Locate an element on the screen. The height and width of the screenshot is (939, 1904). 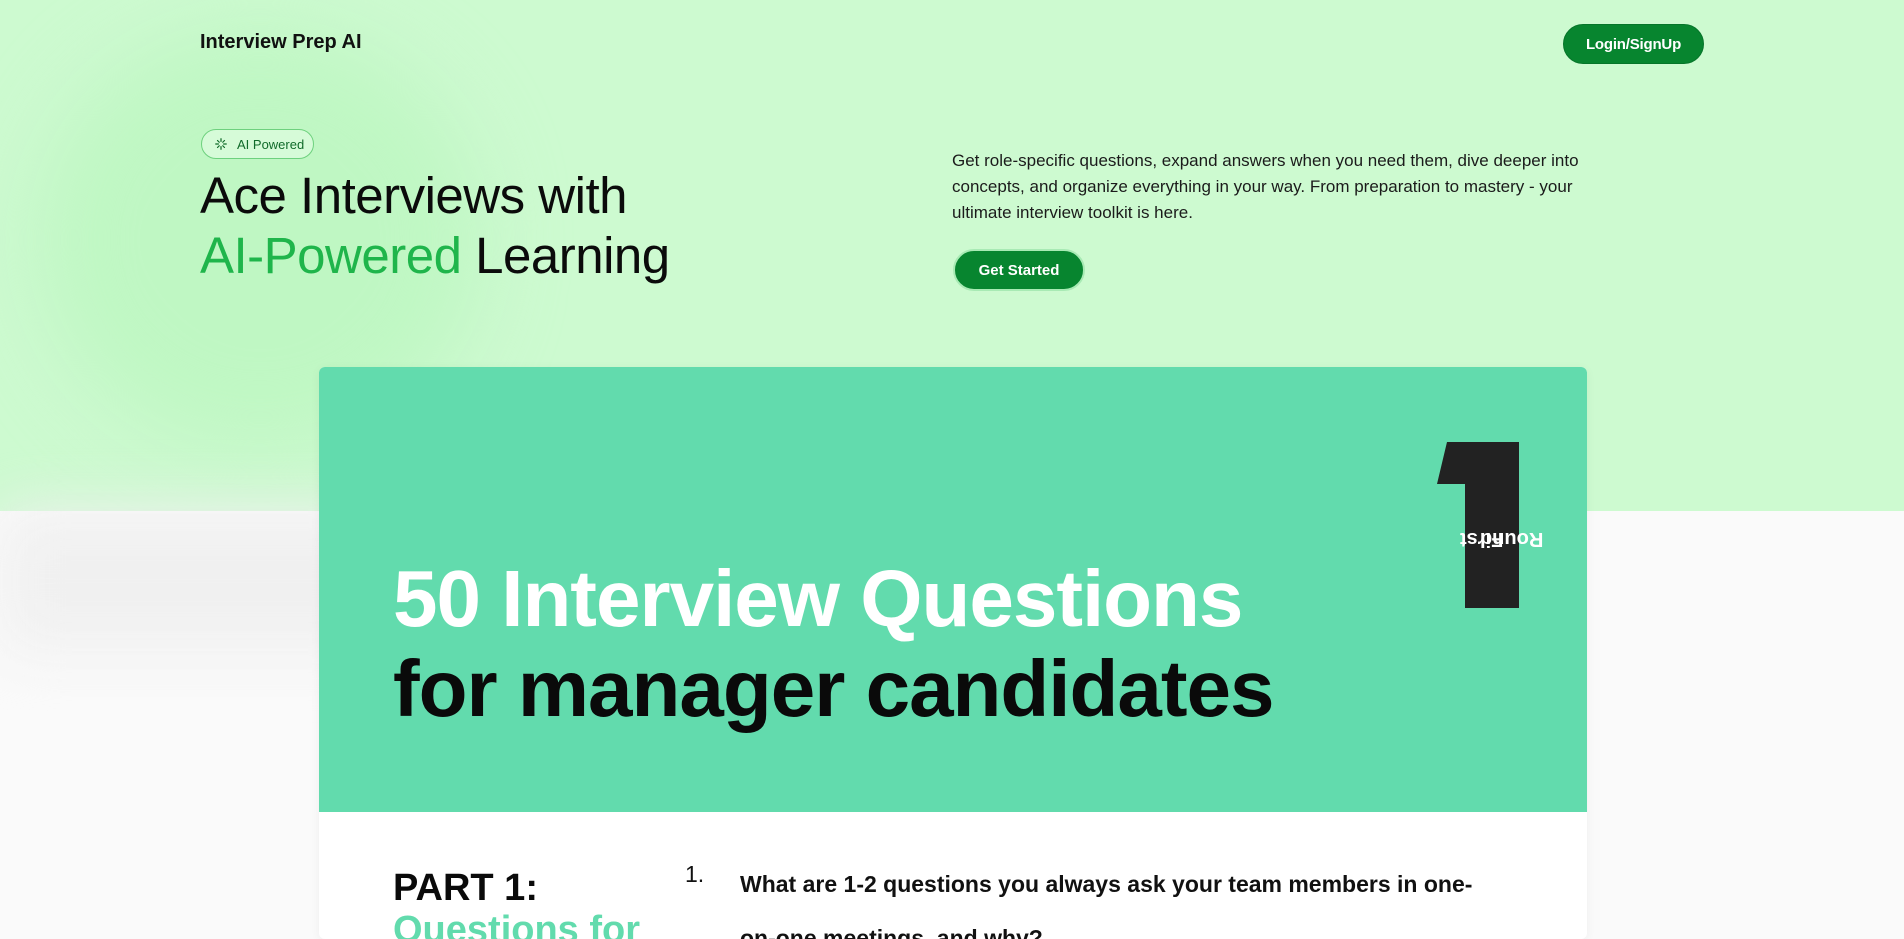
logo-text: First Round is located at coordinates (1501, 539).